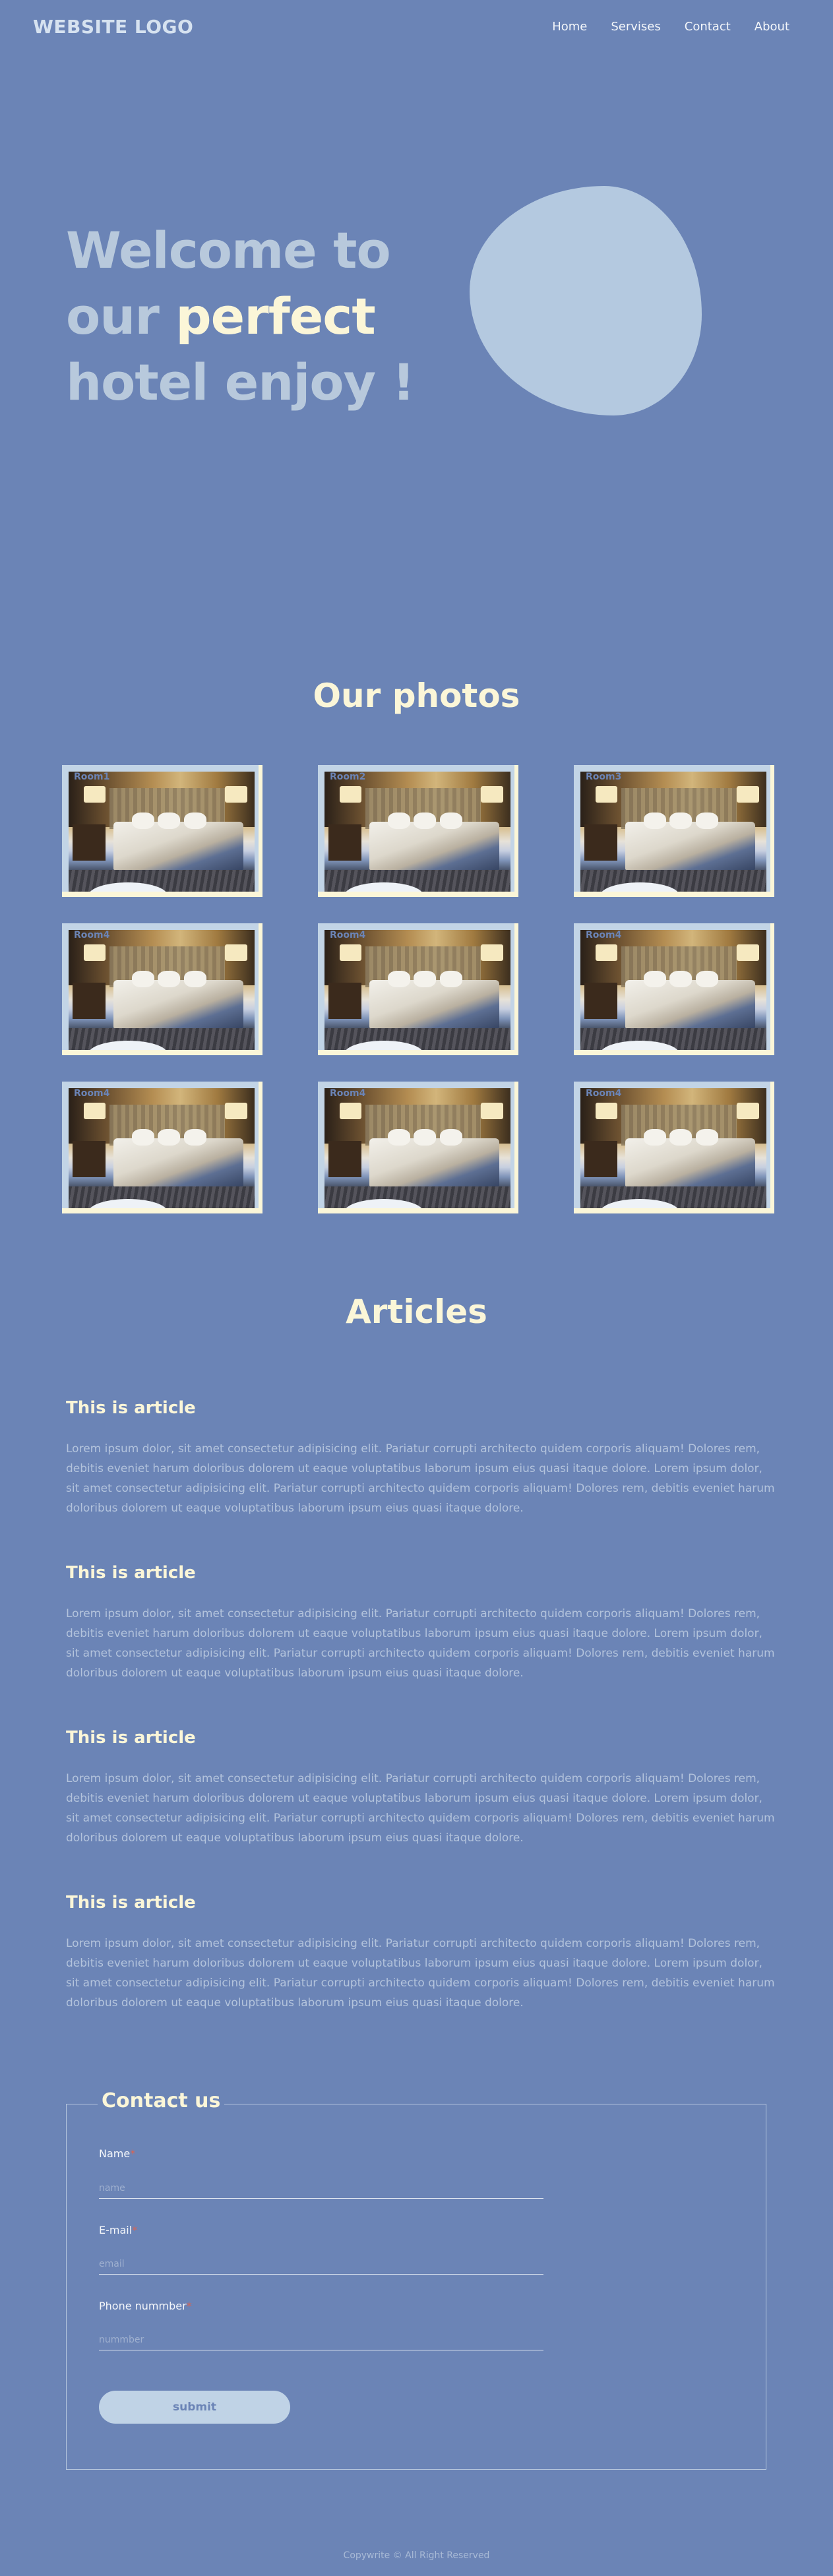  Describe the element at coordinates (121, 316) in the screenshot. I see `hero-line-2a: our` at that location.